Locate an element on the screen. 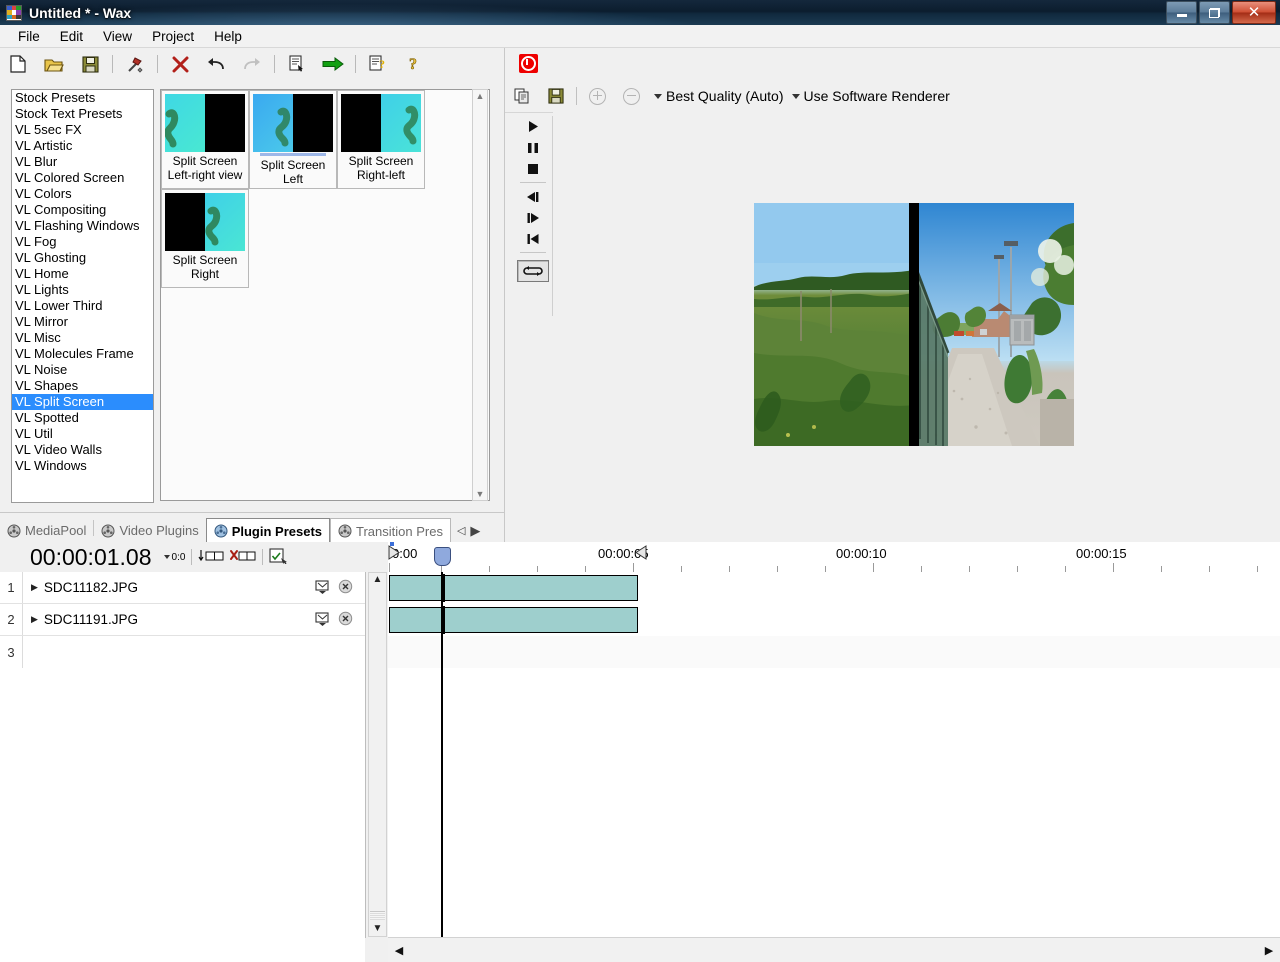 This screenshot has width=1280, height=962. pause-button is located at coordinates (533, 147).